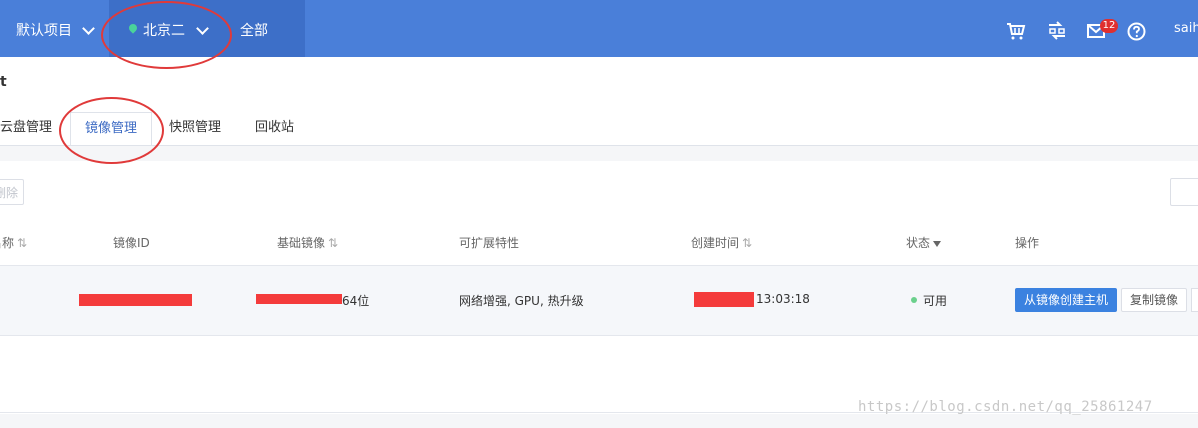 The width and height of the screenshot is (1198, 428). I want to click on column-header-name: 名称⇅, so click(13, 242).